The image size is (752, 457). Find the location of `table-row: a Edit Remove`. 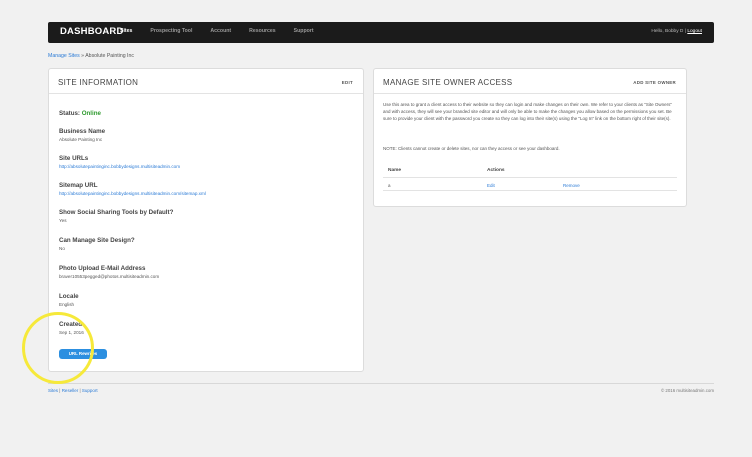

table-row: a Edit Remove is located at coordinates (530, 184).